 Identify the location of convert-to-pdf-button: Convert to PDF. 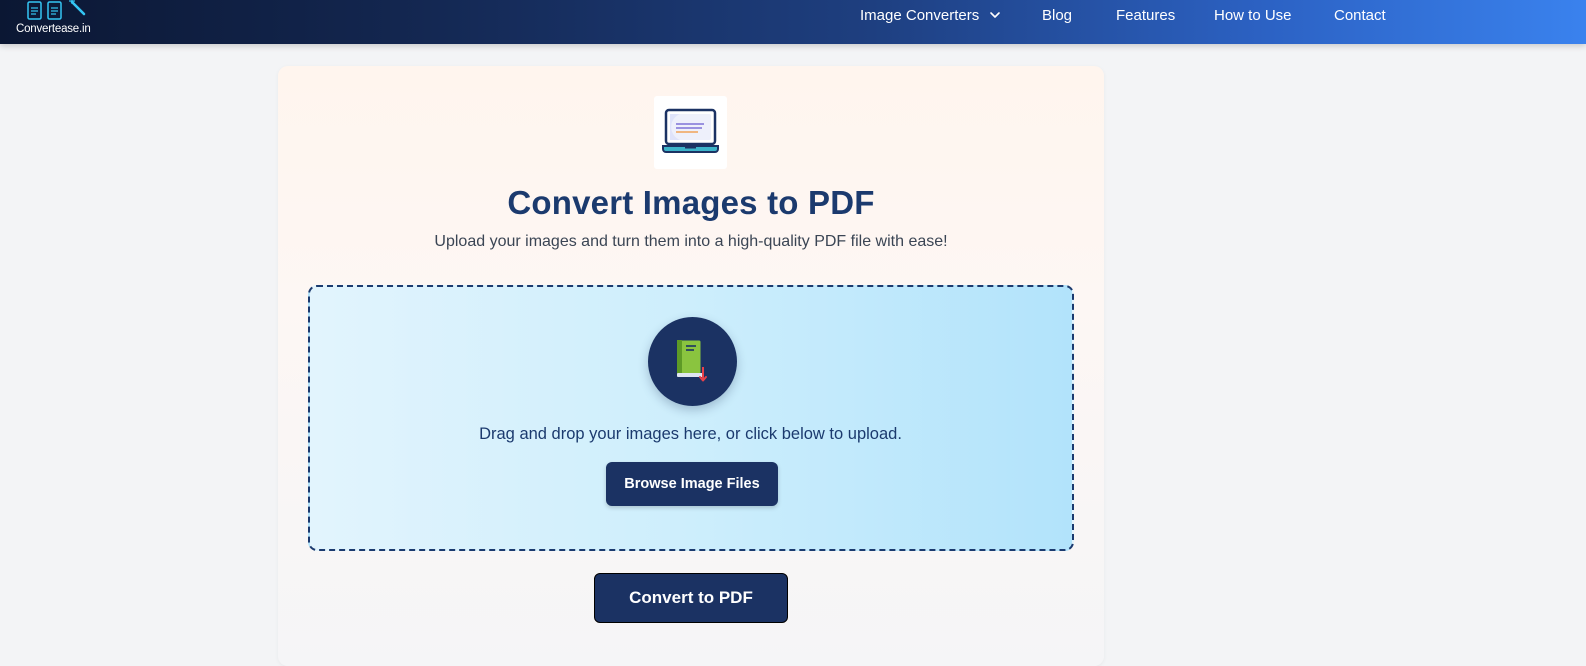
(691, 598).